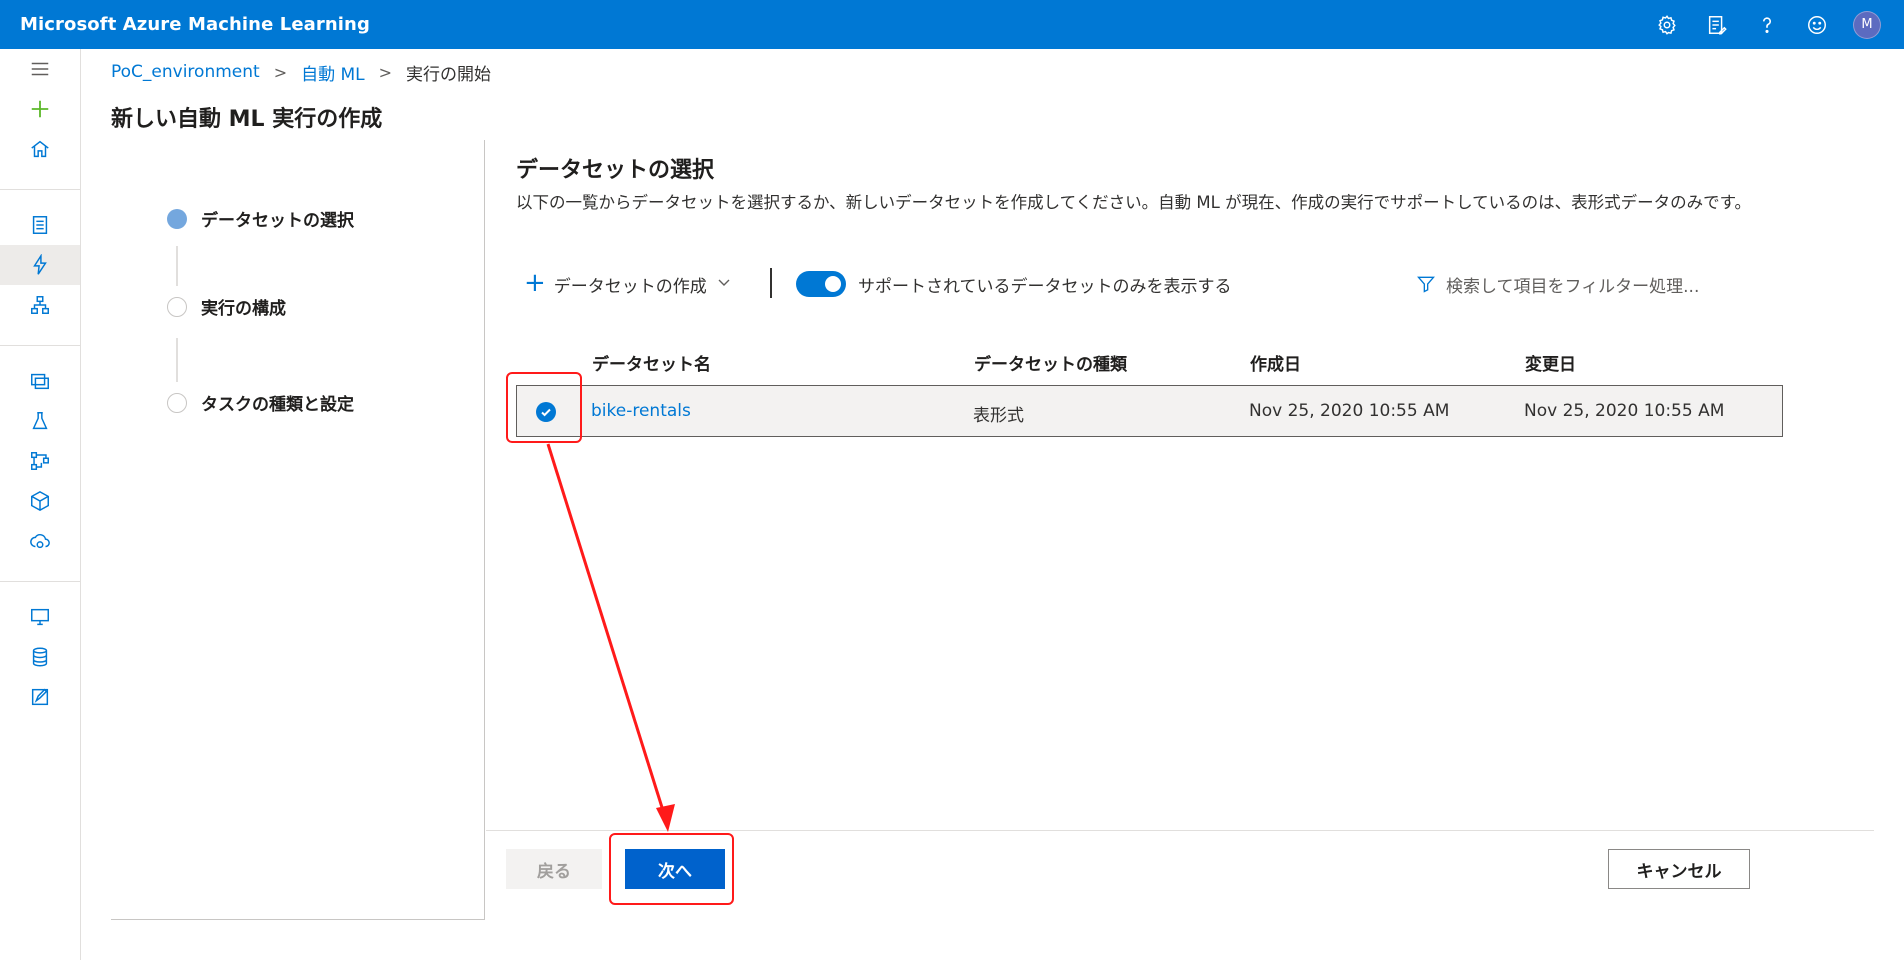  Describe the element at coordinates (243, 309) in the screenshot. I see `step-label: 実行の構成` at that location.